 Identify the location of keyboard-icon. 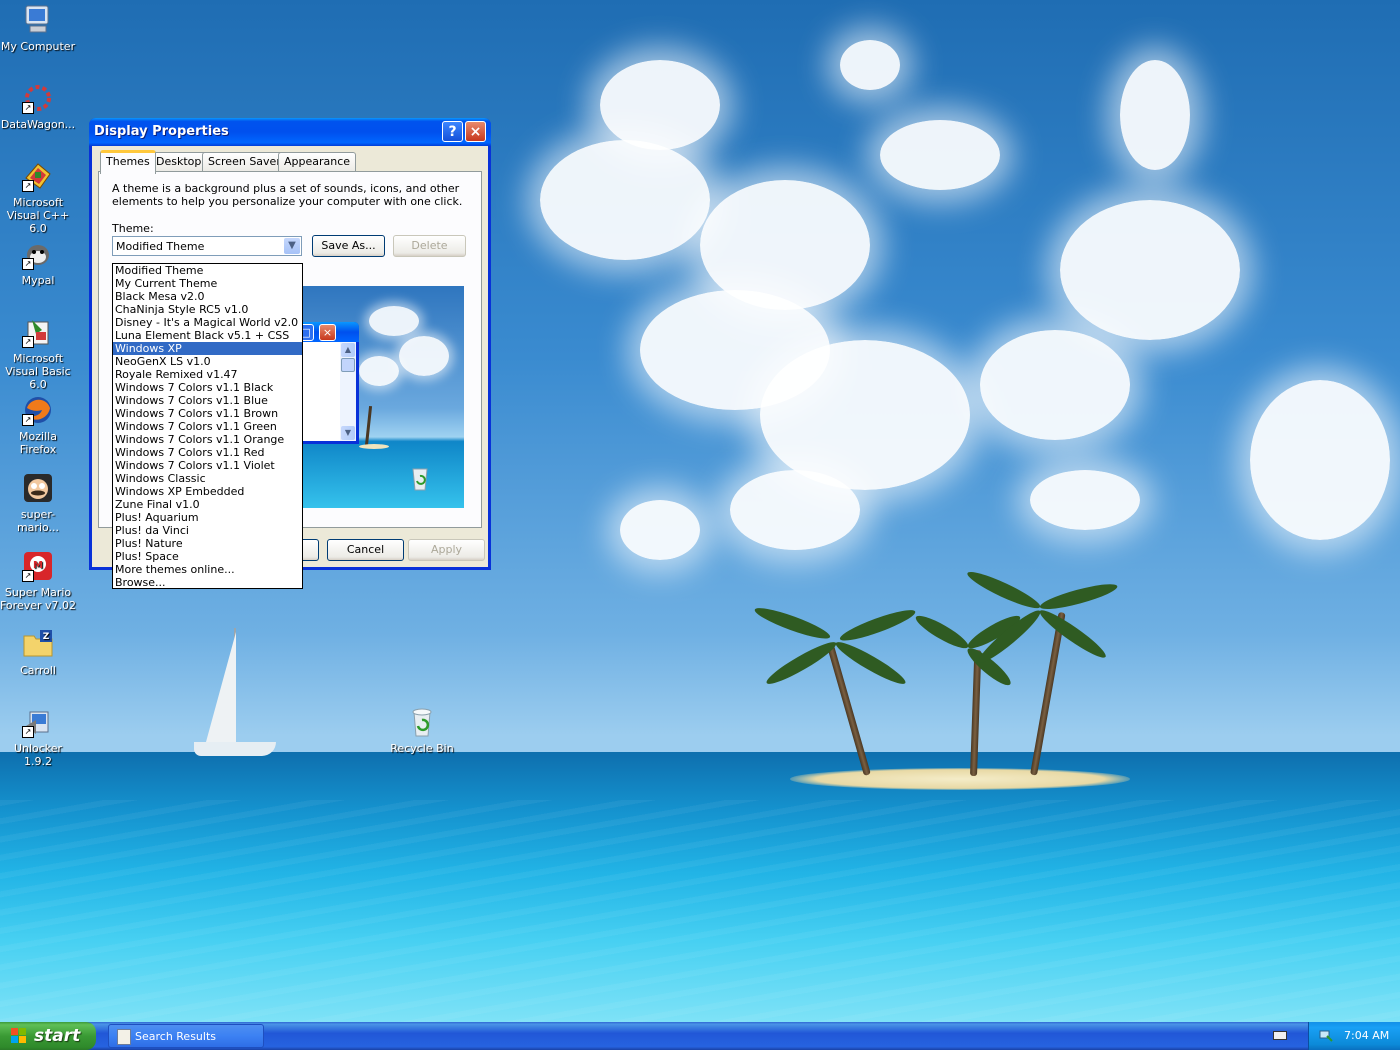
(1280, 1035).